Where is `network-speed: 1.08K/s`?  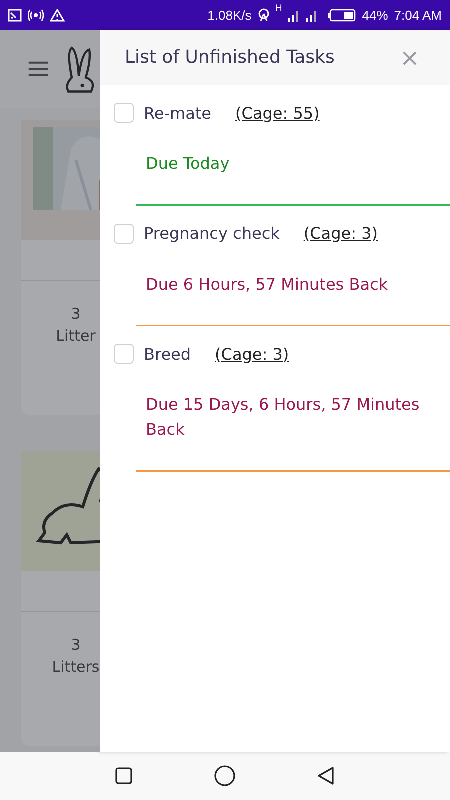
network-speed: 1.08K/s is located at coordinates (230, 15).